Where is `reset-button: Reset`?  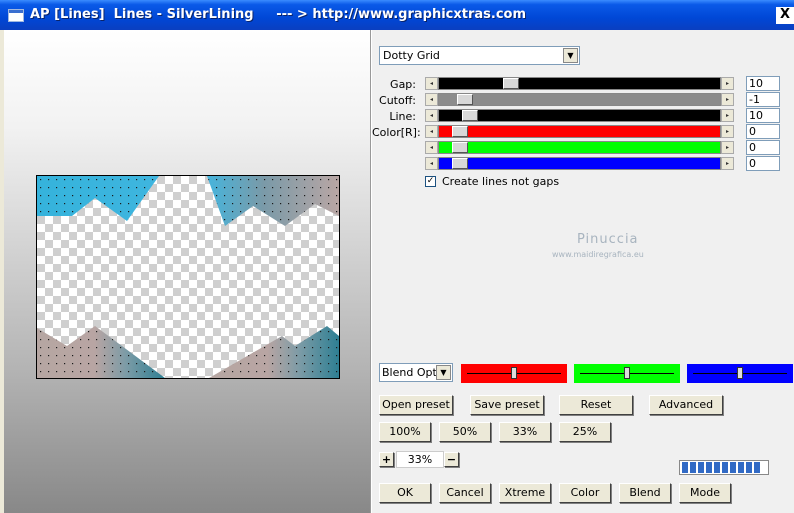
reset-button: Reset is located at coordinates (596, 405).